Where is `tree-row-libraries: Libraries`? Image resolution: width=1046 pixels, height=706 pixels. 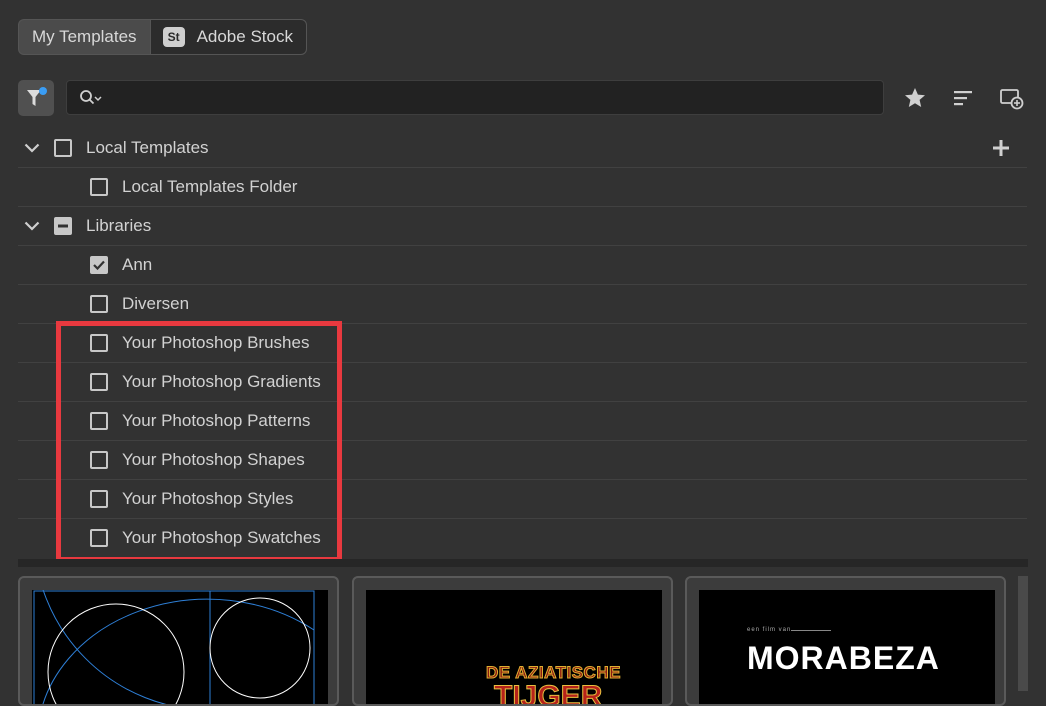 tree-row-libraries: Libraries is located at coordinates (522, 226).